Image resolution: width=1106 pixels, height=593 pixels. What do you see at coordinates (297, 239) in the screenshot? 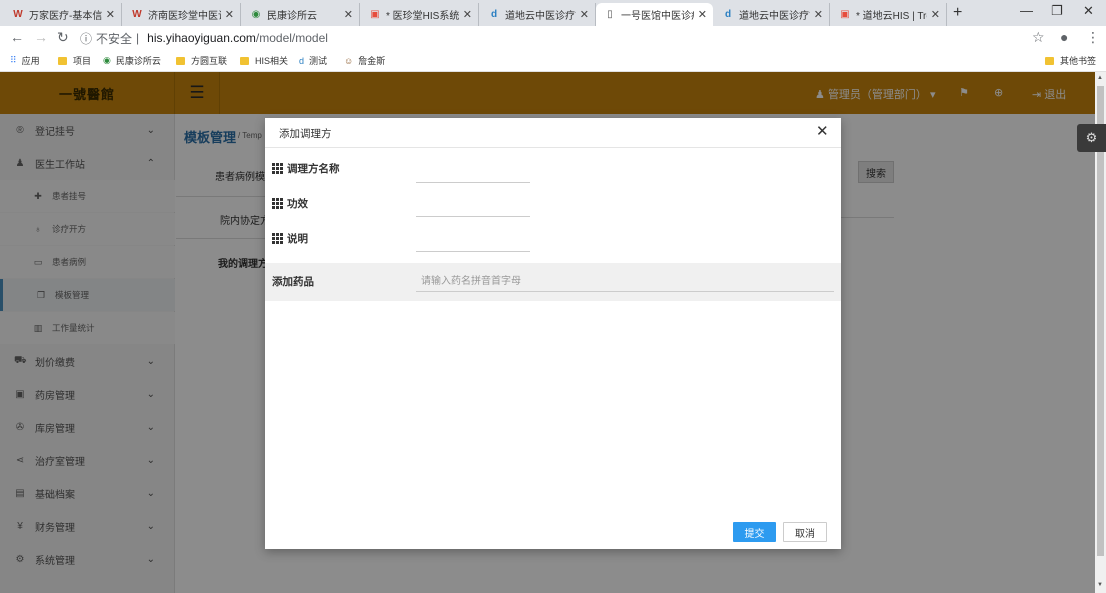
I see `field-label-text: 说明` at bounding box center [297, 239].